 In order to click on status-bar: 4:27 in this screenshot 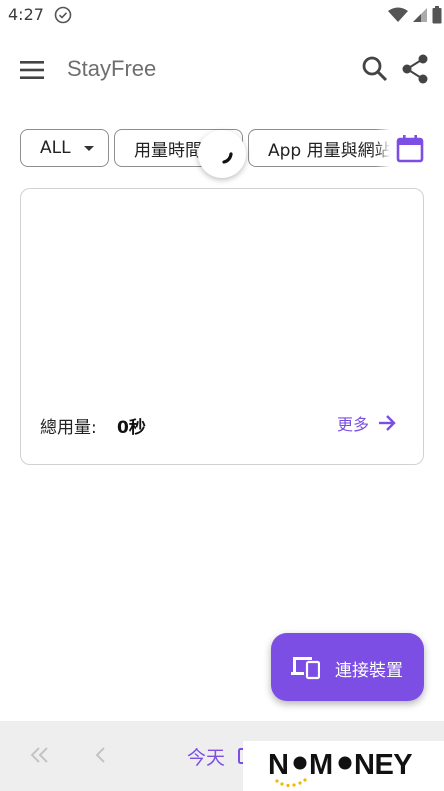, I will do `click(222, 16)`.